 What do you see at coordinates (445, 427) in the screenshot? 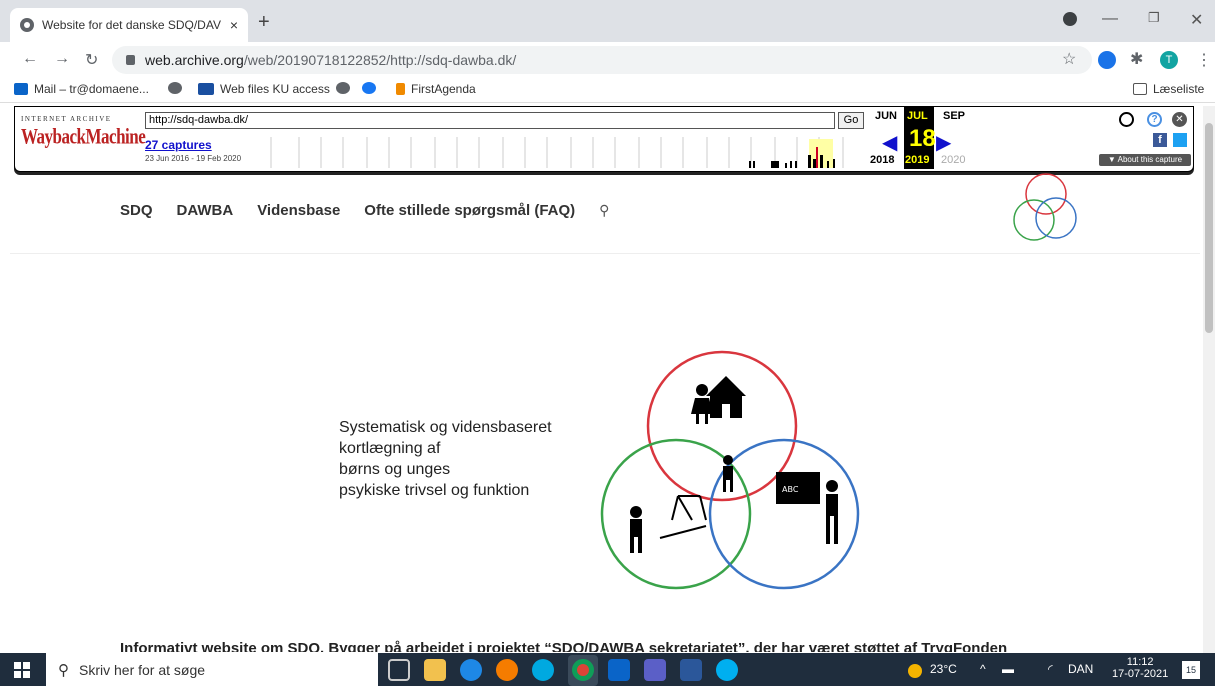
I see `hero-line: Systematisk og vidensbaseret` at bounding box center [445, 427].